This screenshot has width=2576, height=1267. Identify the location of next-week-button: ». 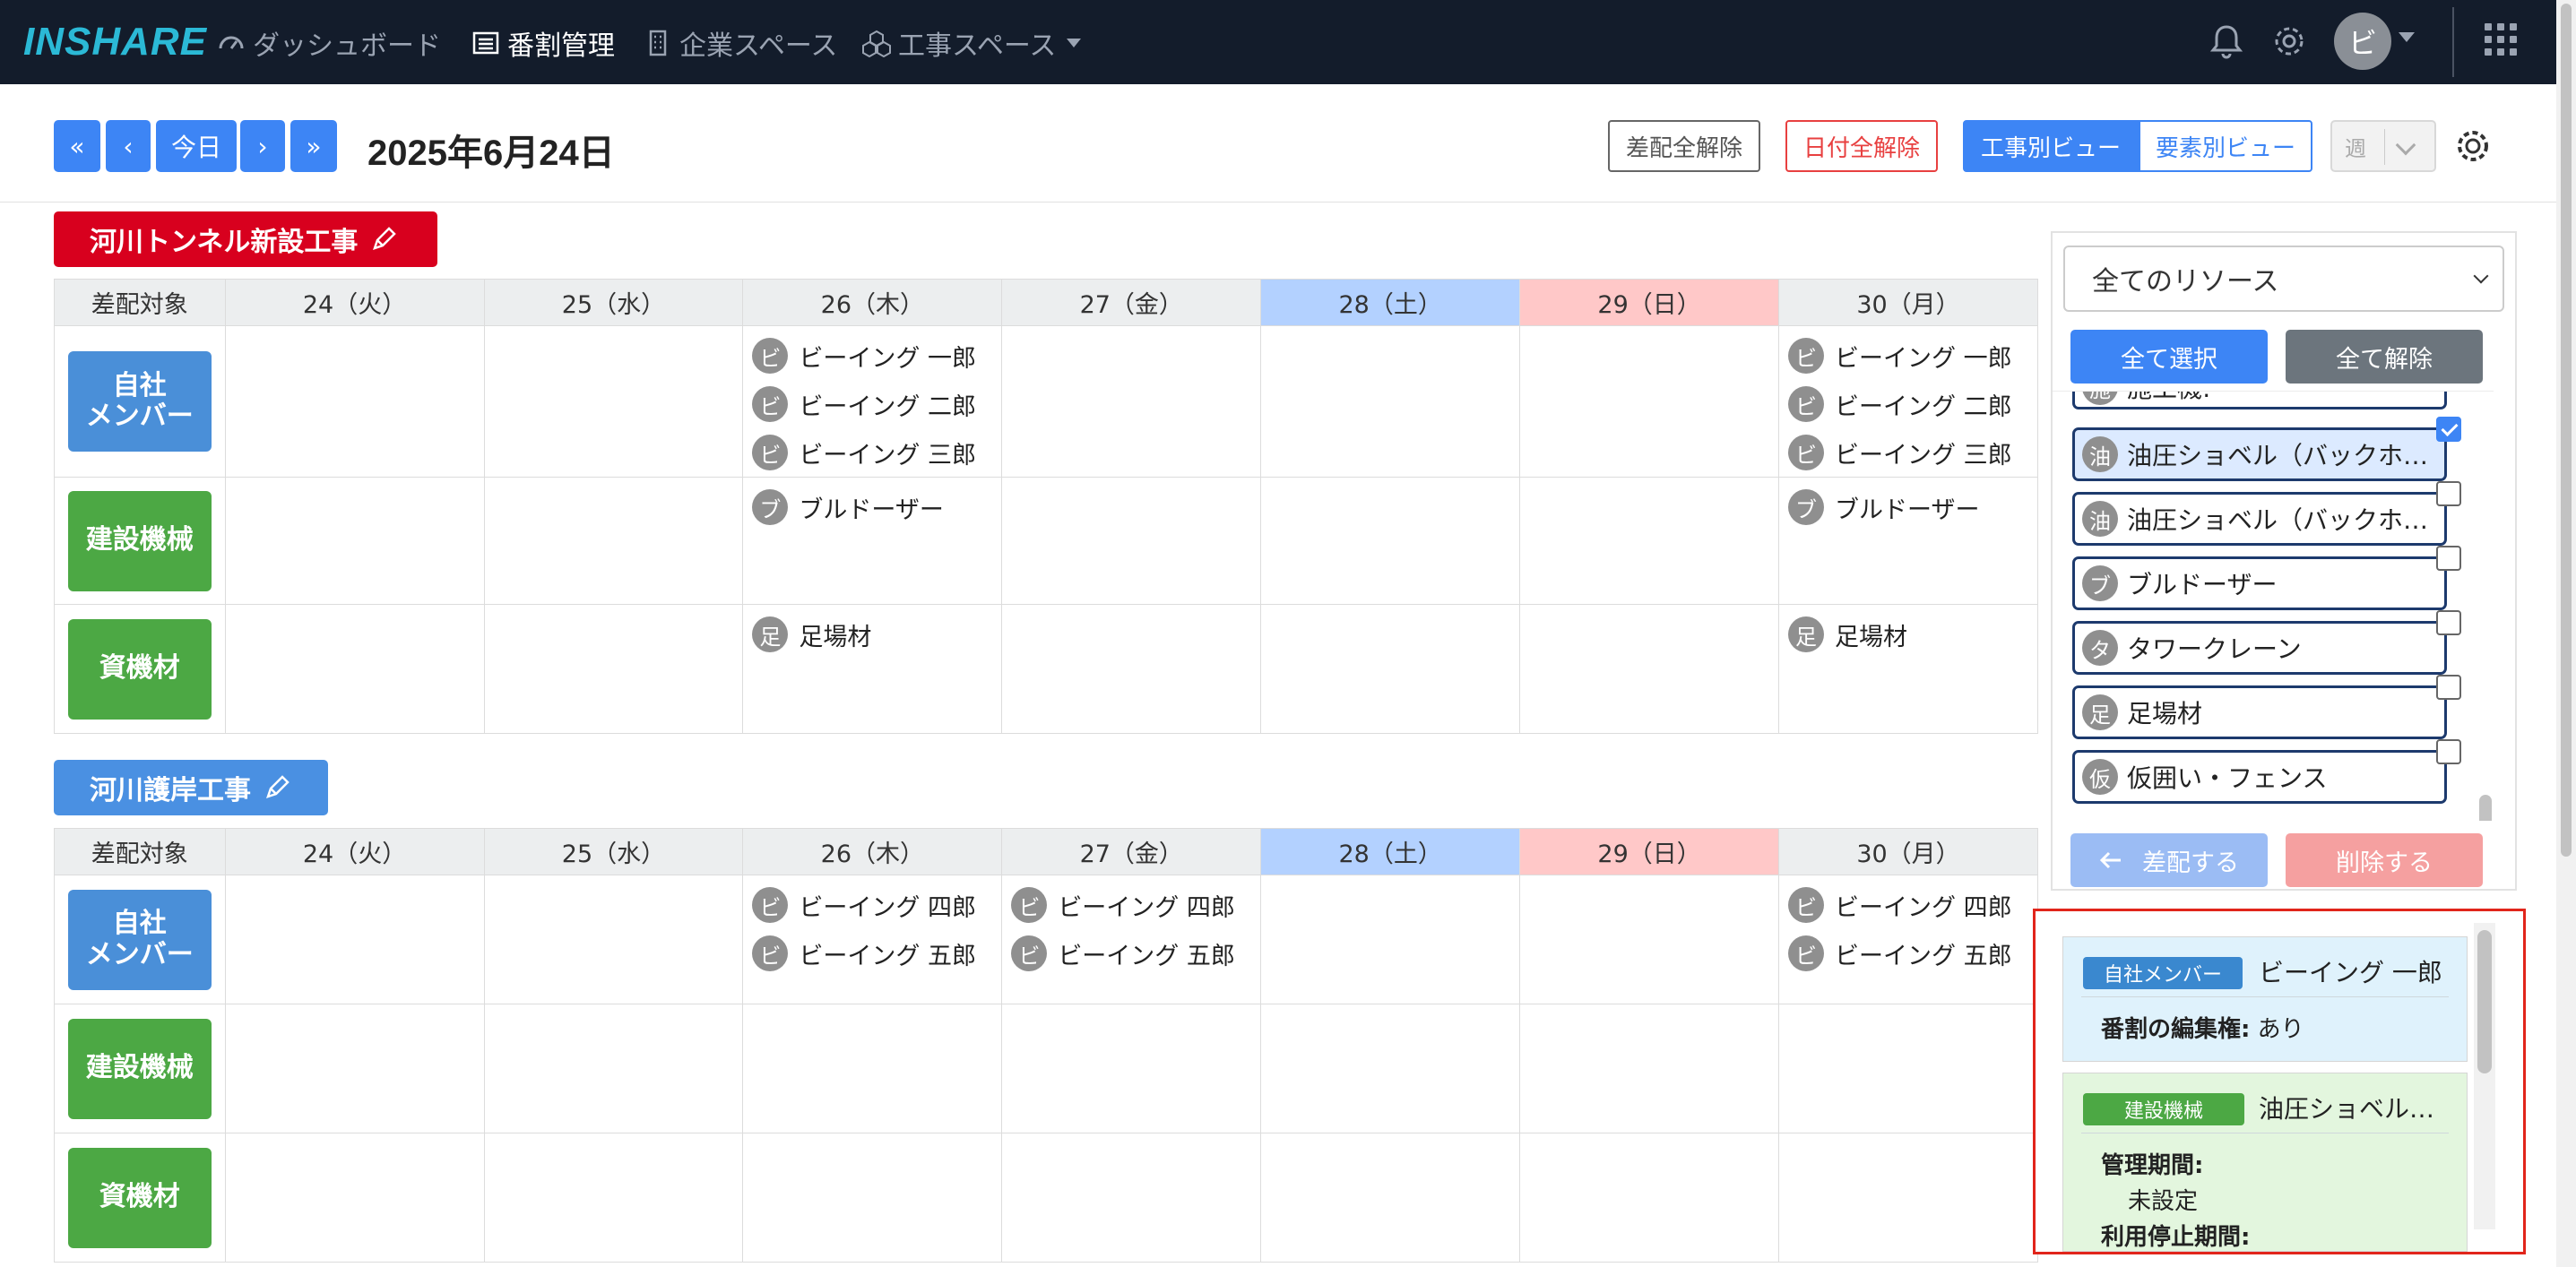
(313, 146).